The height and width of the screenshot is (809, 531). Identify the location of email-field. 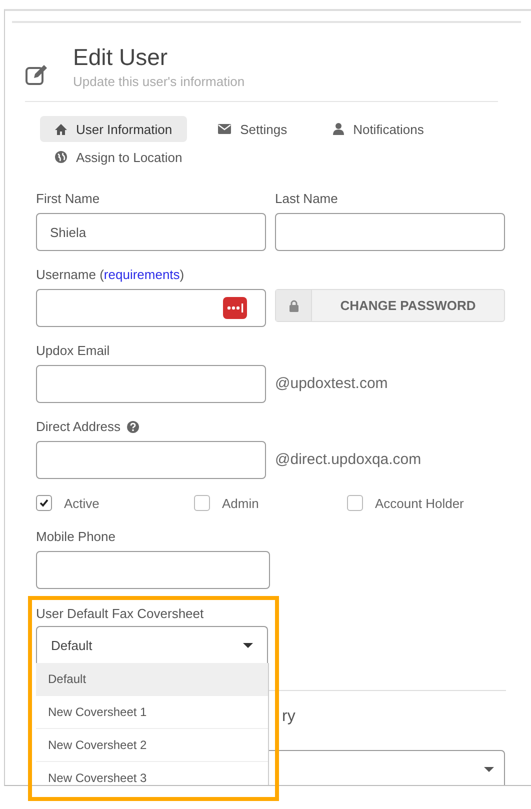
(151, 384).